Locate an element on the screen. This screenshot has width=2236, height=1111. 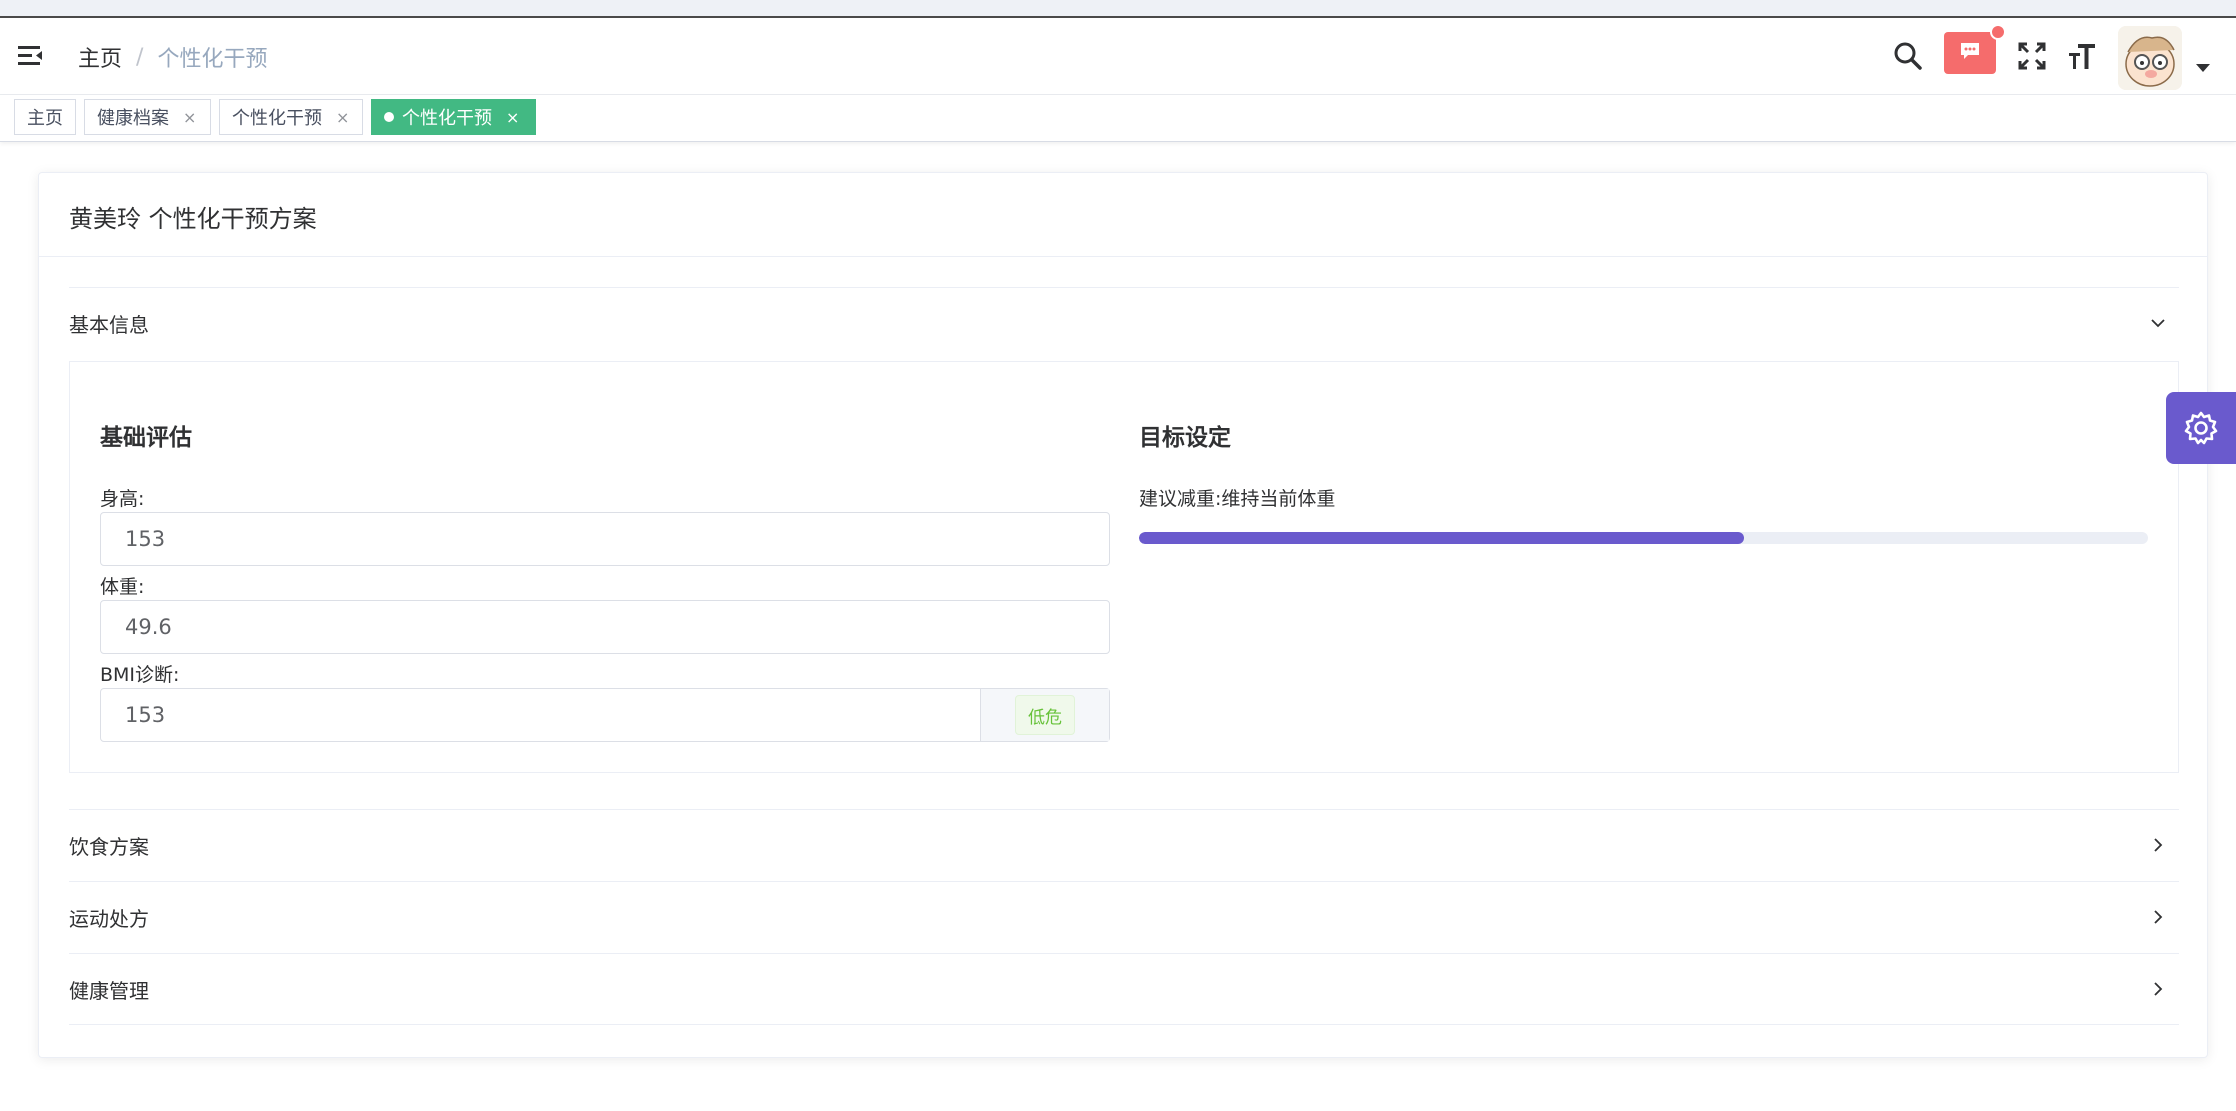
font-size-icon is located at coordinates (2082, 56).